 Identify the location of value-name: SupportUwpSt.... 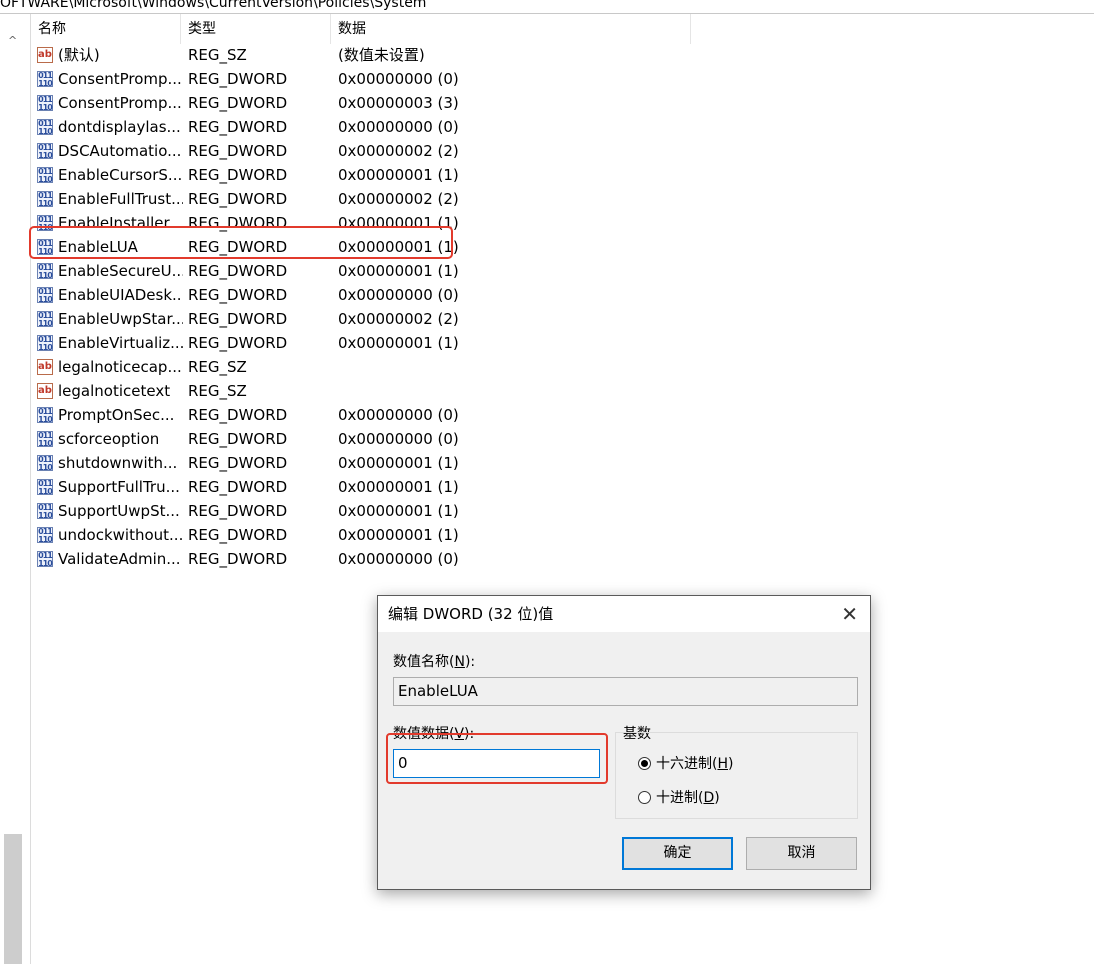
(119, 511).